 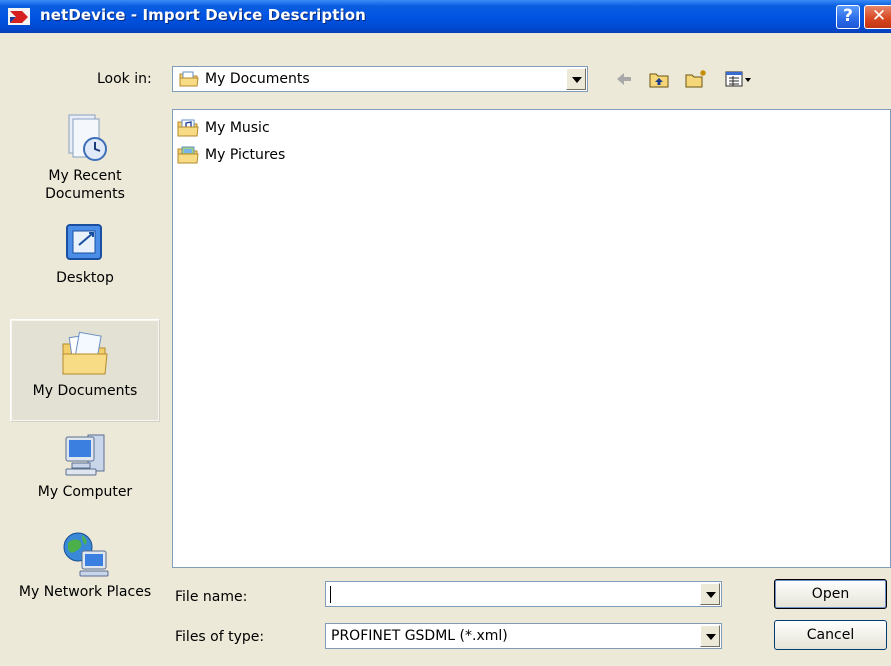 What do you see at coordinates (696, 79) in the screenshot?
I see `new-folder-icon` at bounding box center [696, 79].